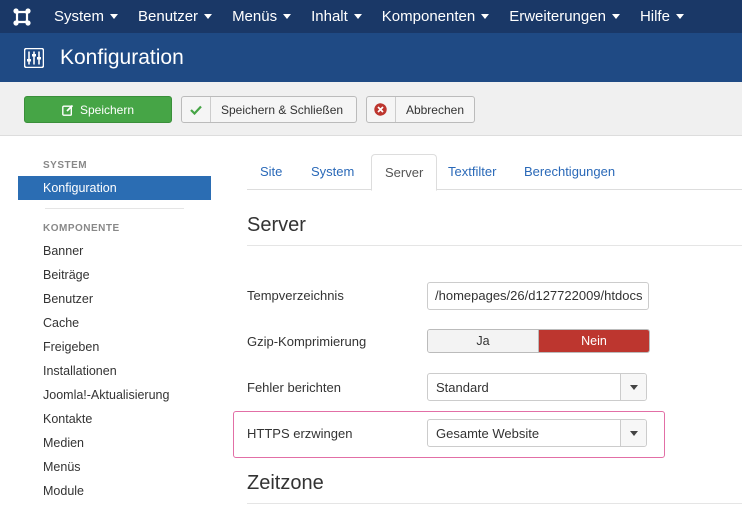 The image size is (742, 515). What do you see at coordinates (294, 387) in the screenshot?
I see `error-reporting-label: Fehler berichten` at bounding box center [294, 387].